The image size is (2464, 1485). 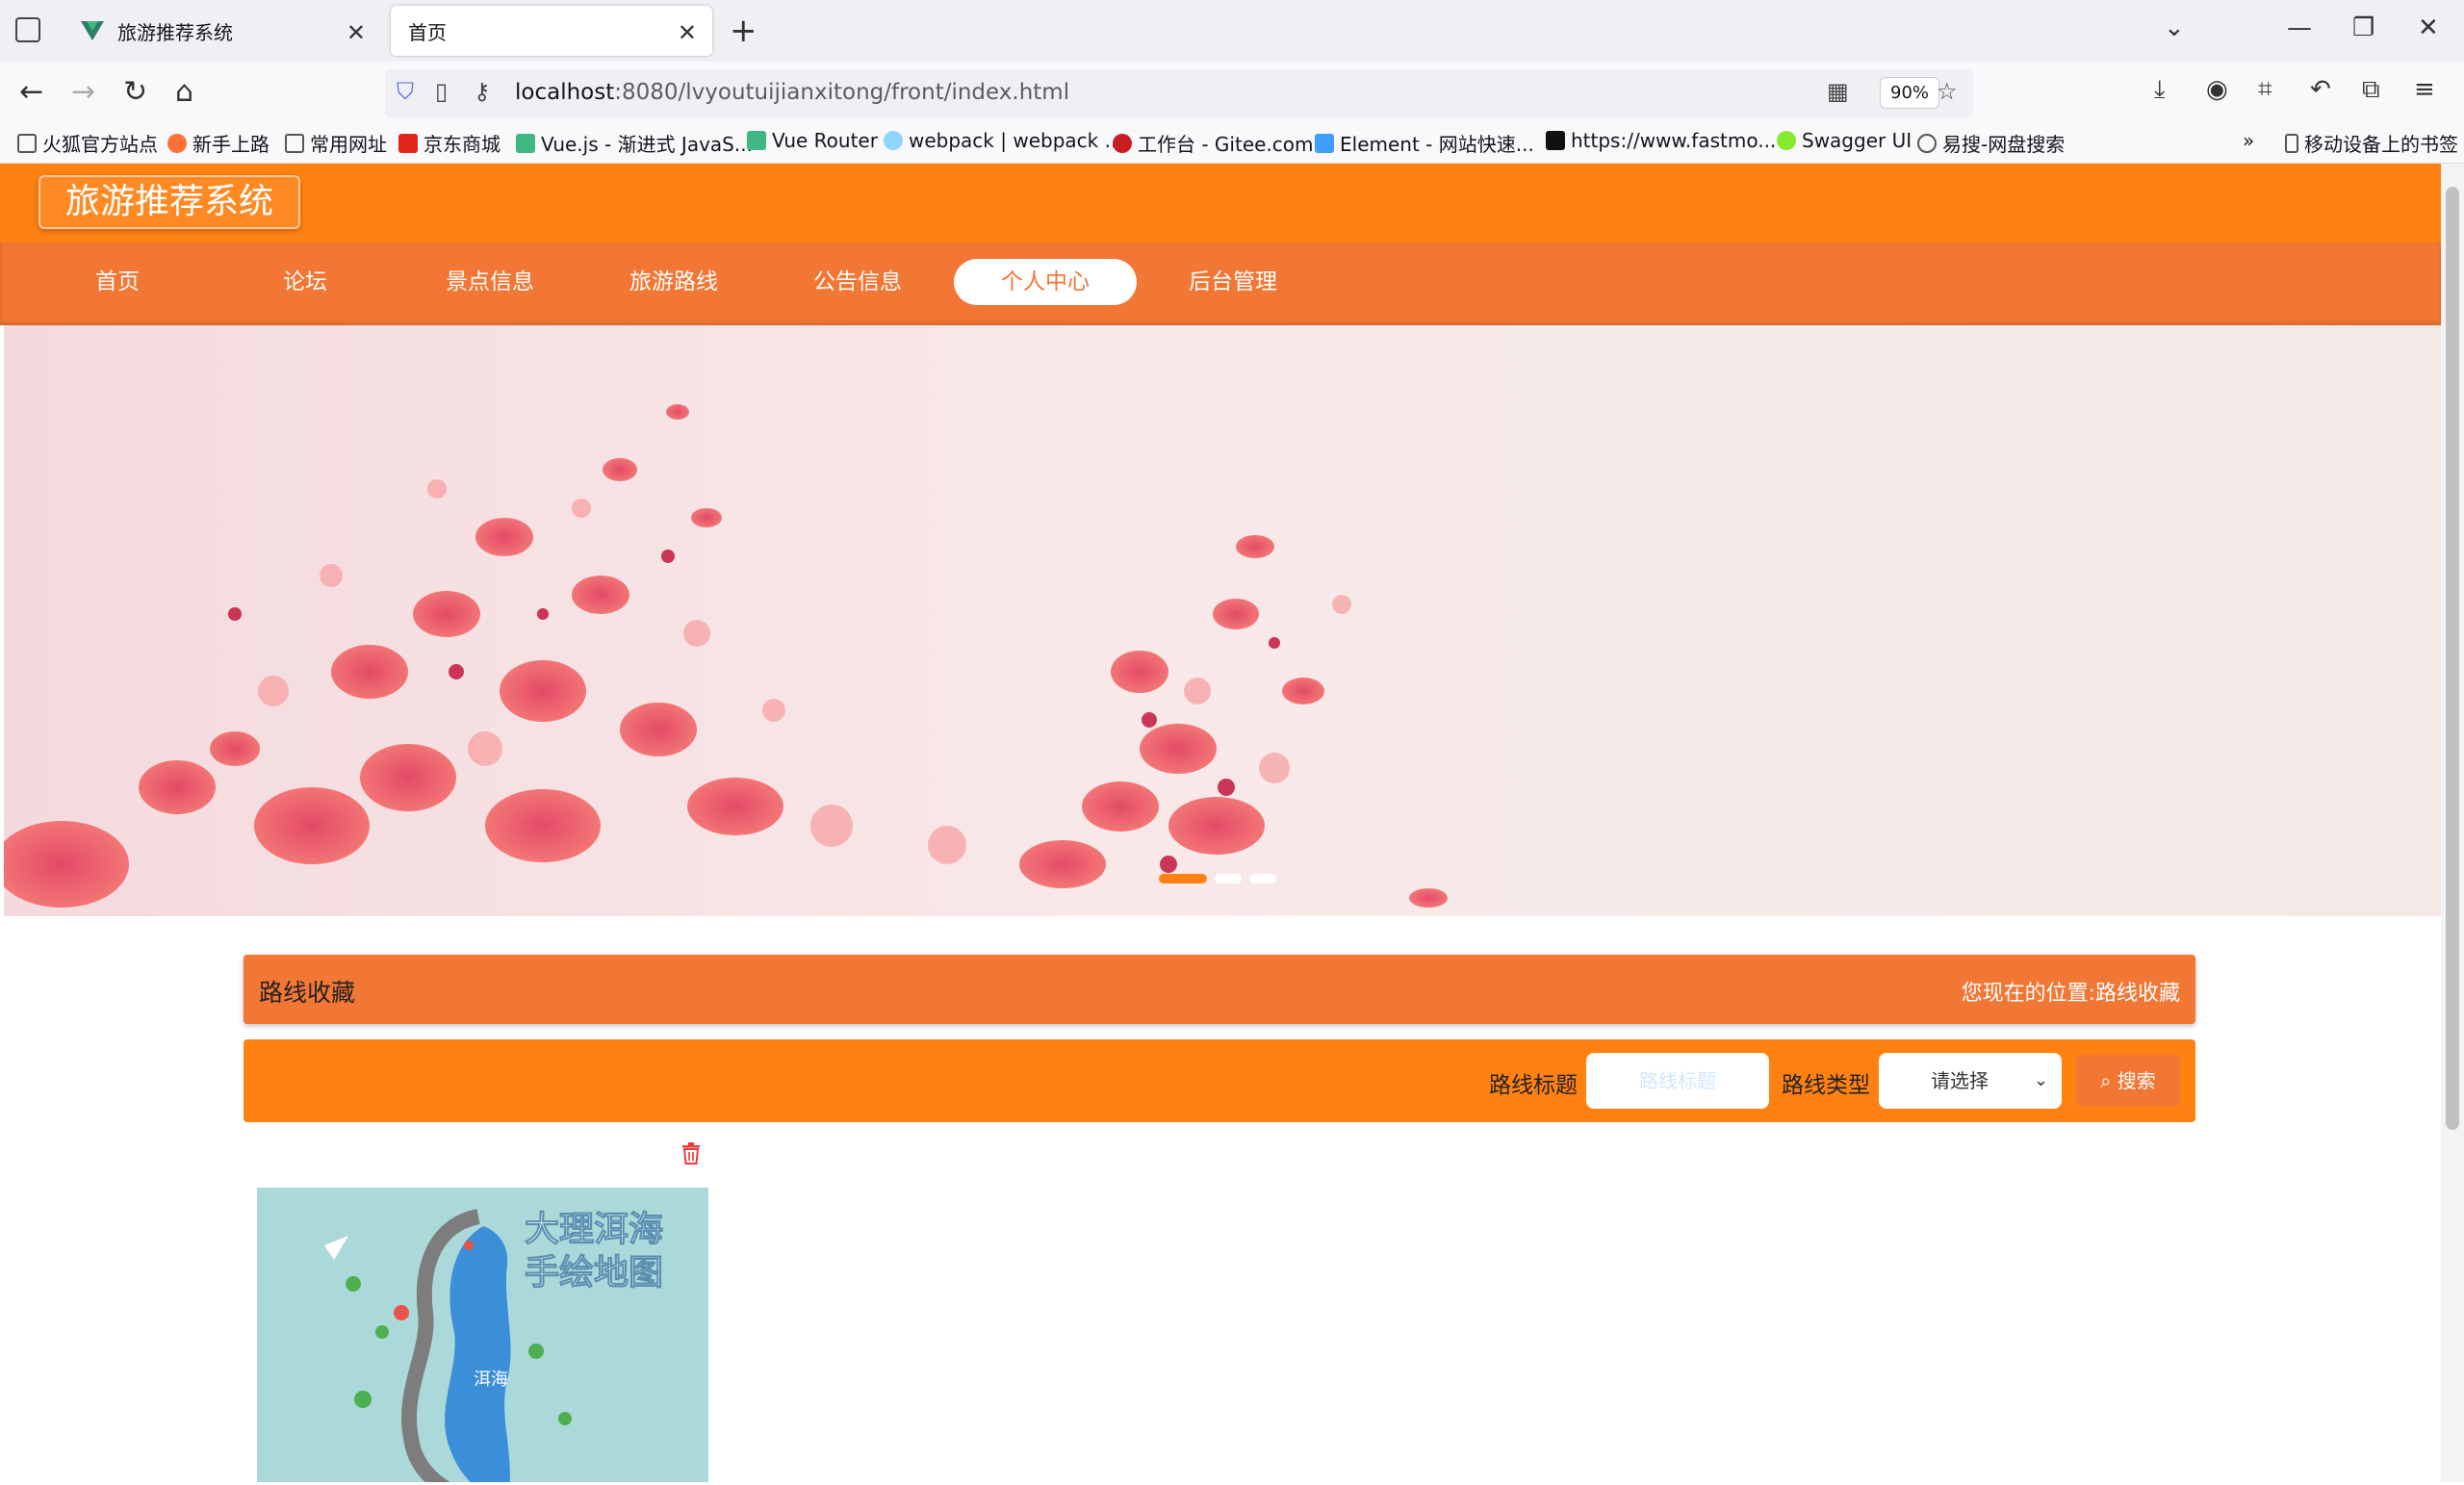 I want to click on bookmark-item: Vue Router, so click(x=812, y=140).